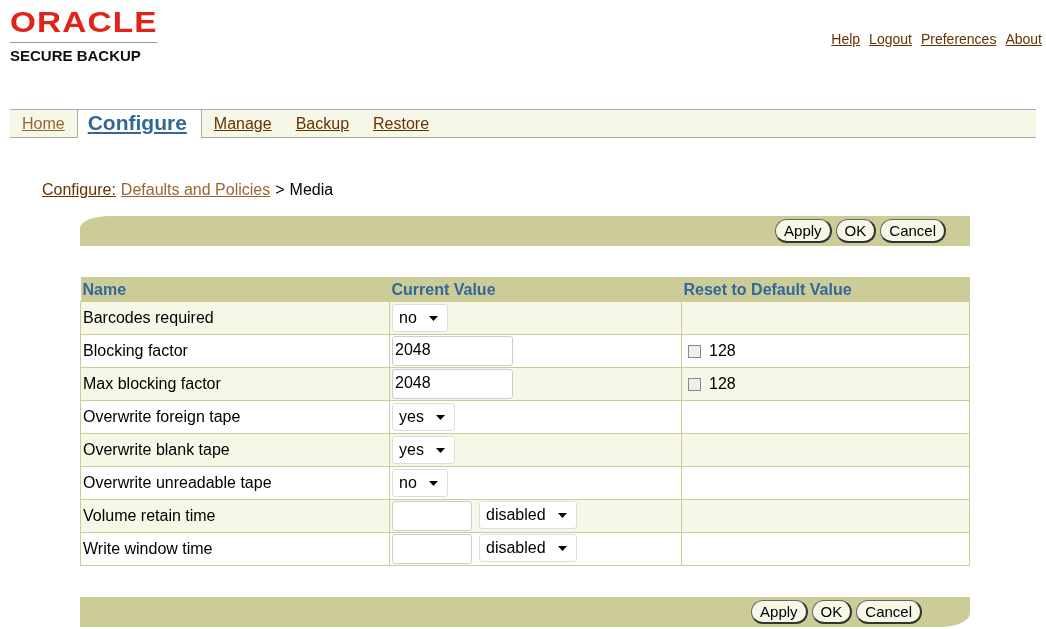 This screenshot has height=629, width=1046. What do you see at coordinates (152, 383) in the screenshot?
I see `setting-name: Max blocking factor` at bounding box center [152, 383].